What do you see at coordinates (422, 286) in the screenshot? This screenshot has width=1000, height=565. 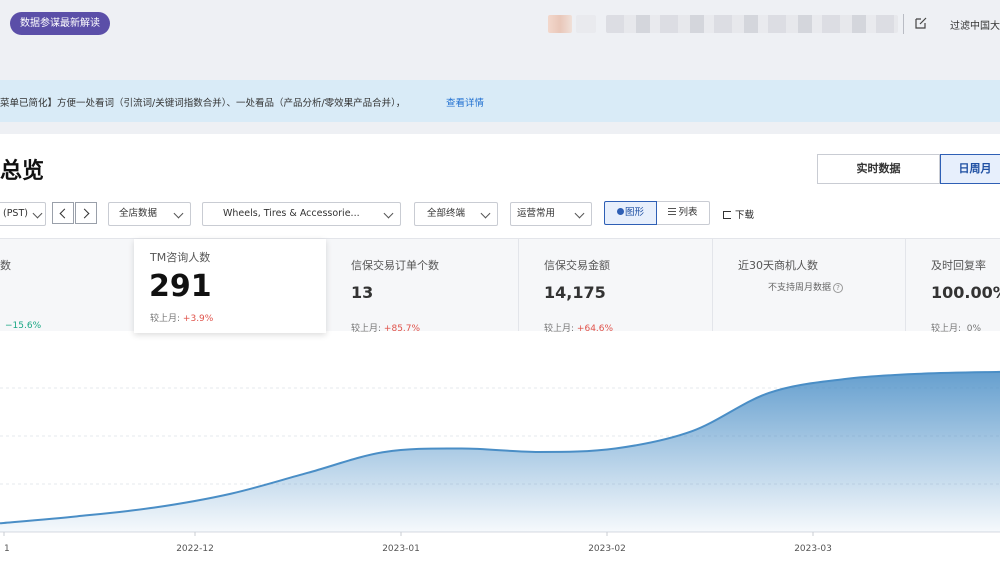 I see `metric-card: 信保交易订单个数 13 较上月: +85.7%` at bounding box center [422, 286].